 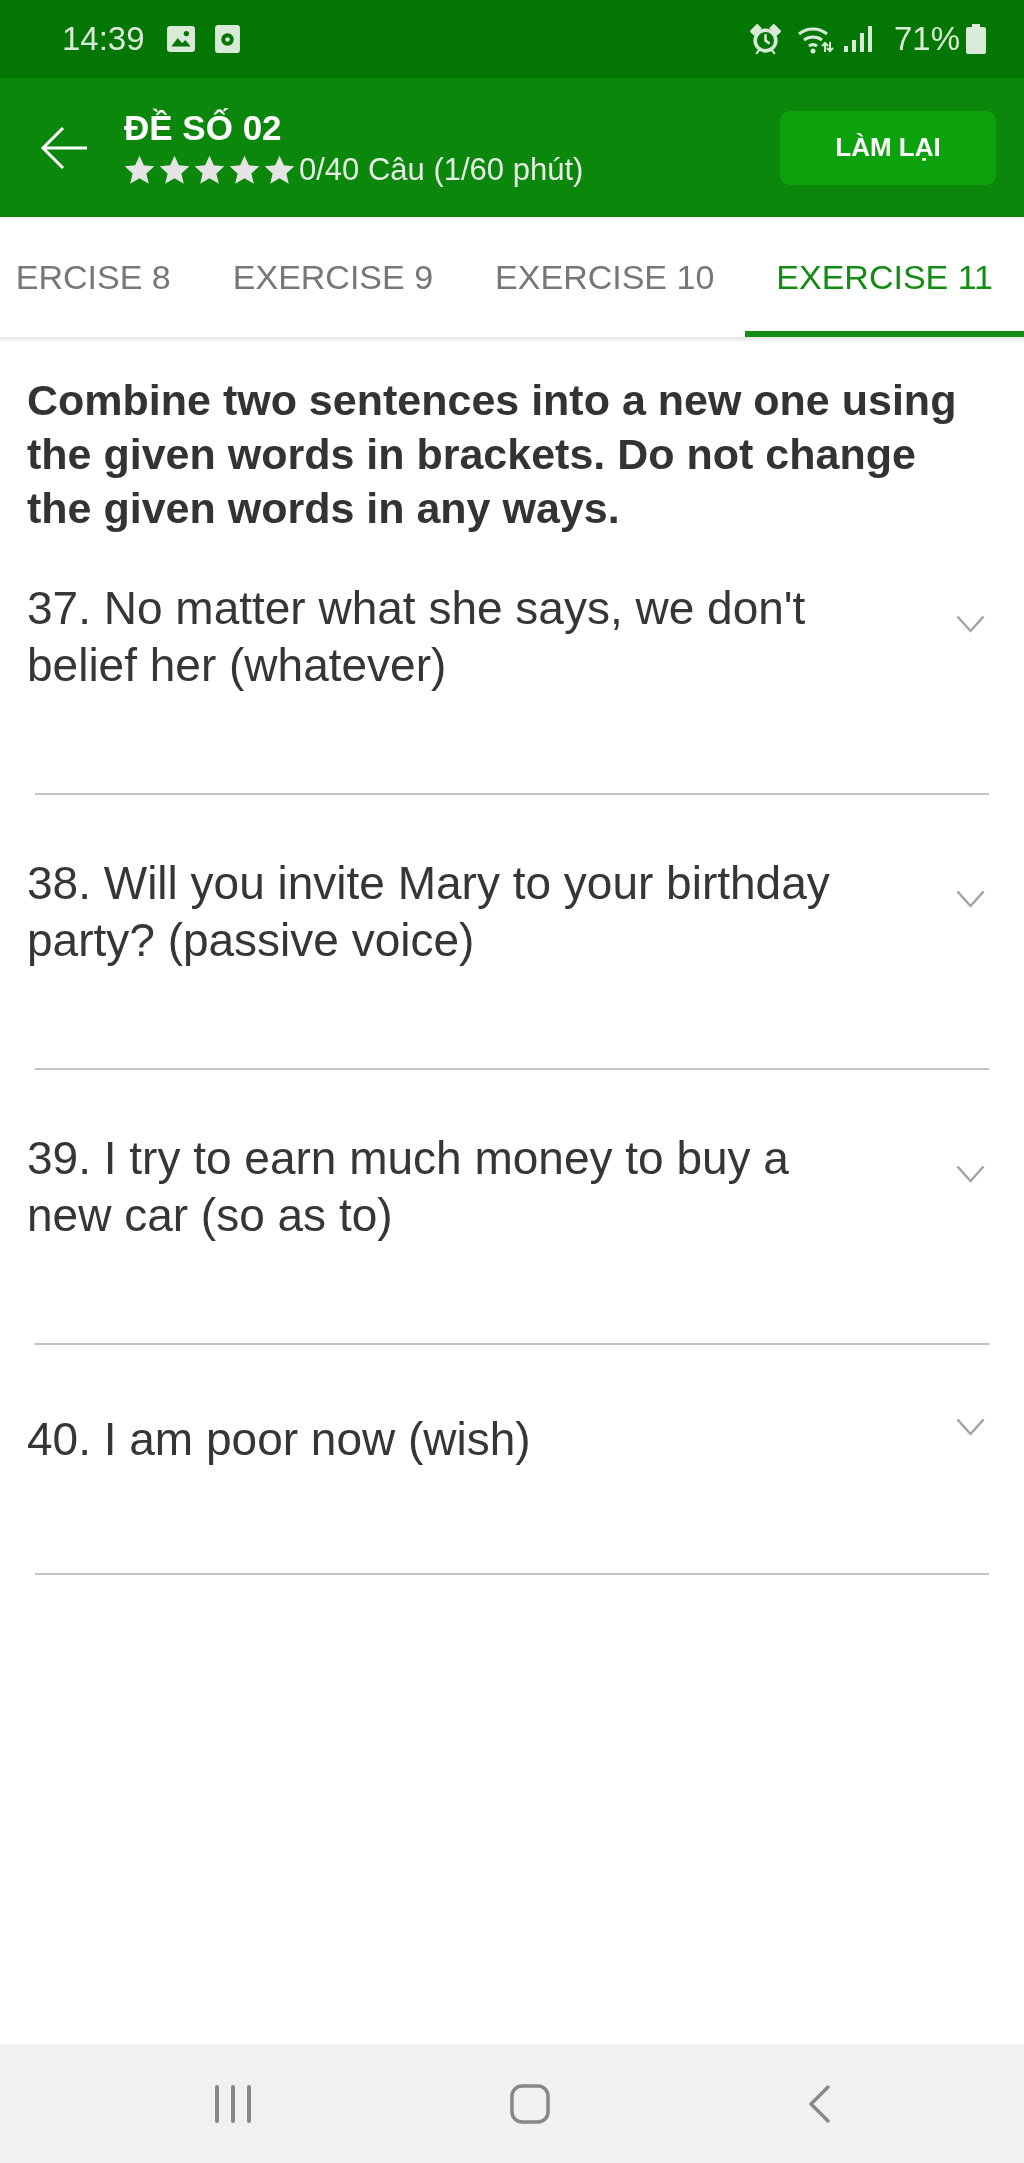 What do you see at coordinates (408, 1187) in the screenshot?
I see `question-text: 39. I try to earn much money to buy a new car (so as to)` at bounding box center [408, 1187].